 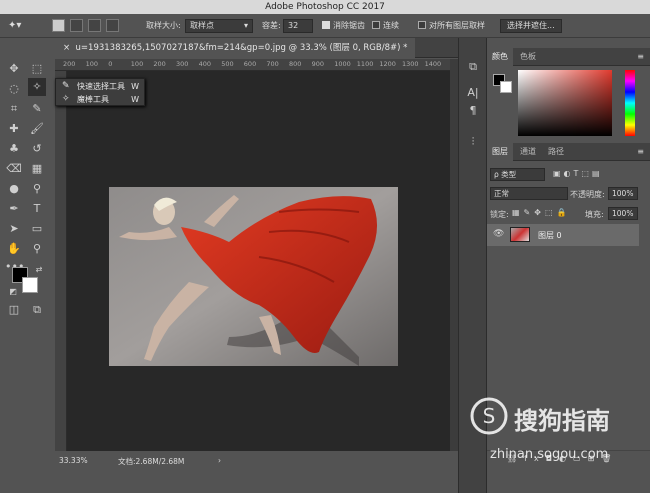 What do you see at coordinates (640, 151) in the screenshot?
I see `layers-panel-menu-icon: ≡` at bounding box center [640, 151].